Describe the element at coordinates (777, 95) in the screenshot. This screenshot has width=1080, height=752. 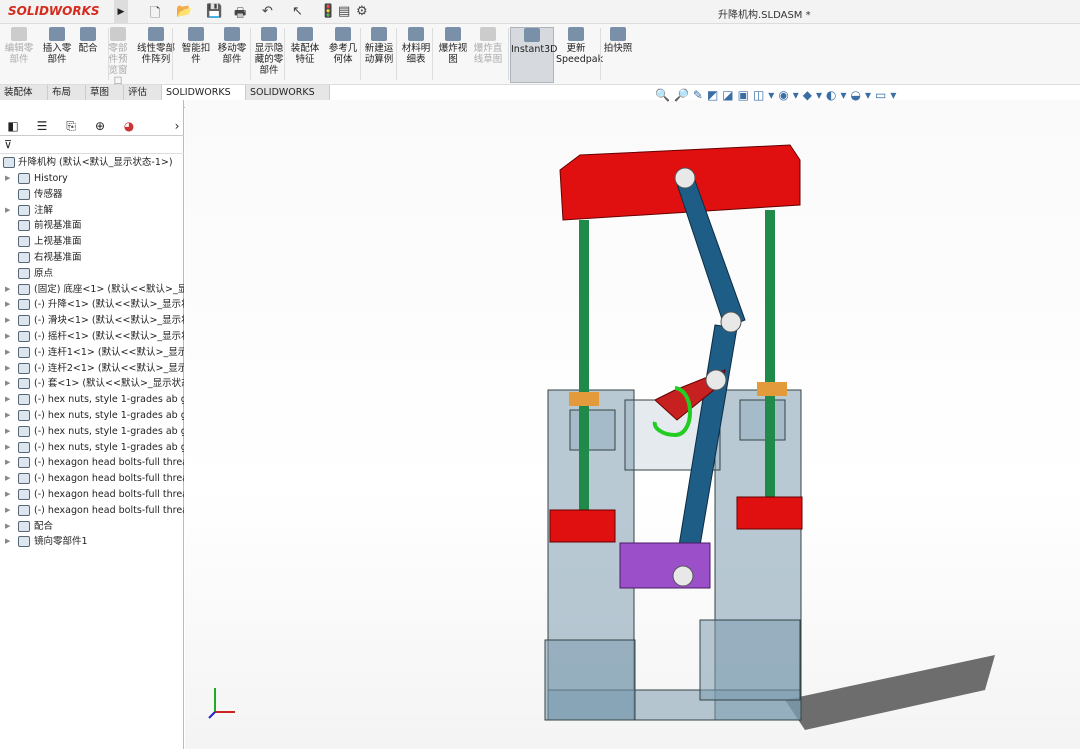
I see `heads-up-view-toolbar: 🔍🔎✎◩◪▣◫▾◉▾◆▾◐▾◒▾▭▾` at that location.